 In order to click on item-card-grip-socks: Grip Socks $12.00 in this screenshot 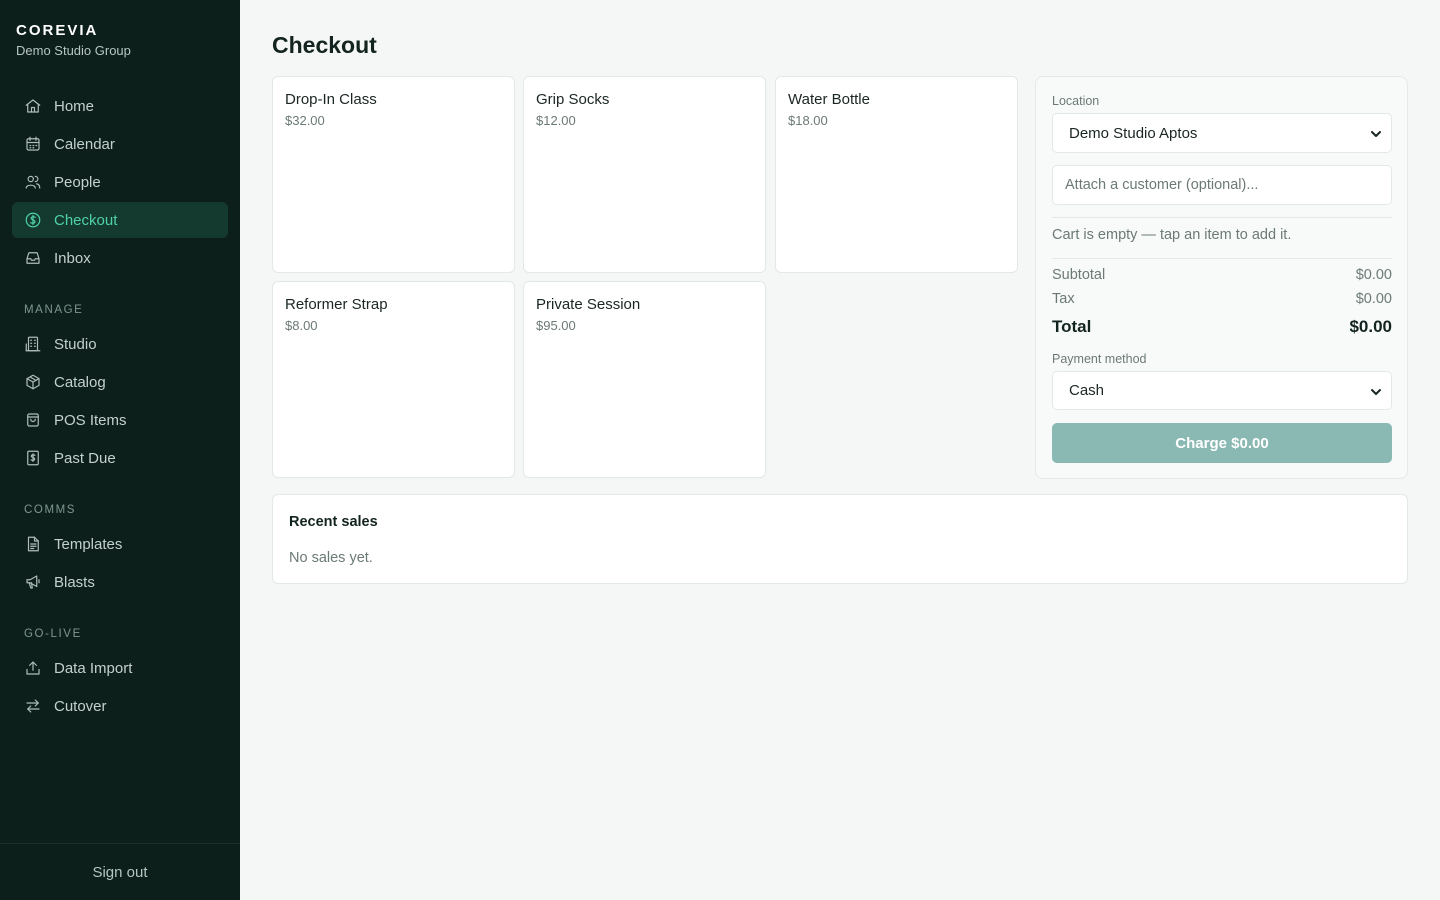, I will do `click(644, 174)`.